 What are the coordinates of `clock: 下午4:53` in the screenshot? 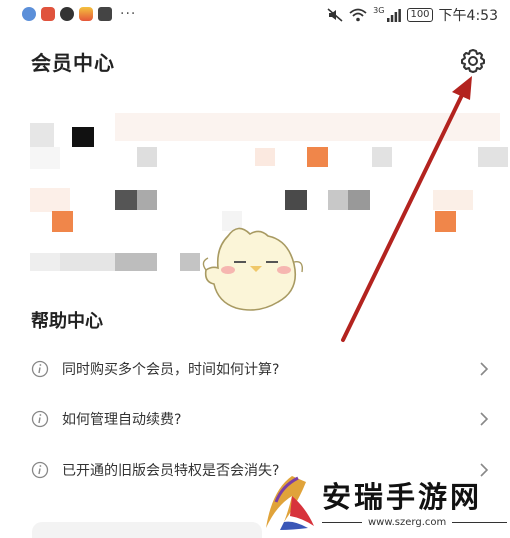 It's located at (468, 16).